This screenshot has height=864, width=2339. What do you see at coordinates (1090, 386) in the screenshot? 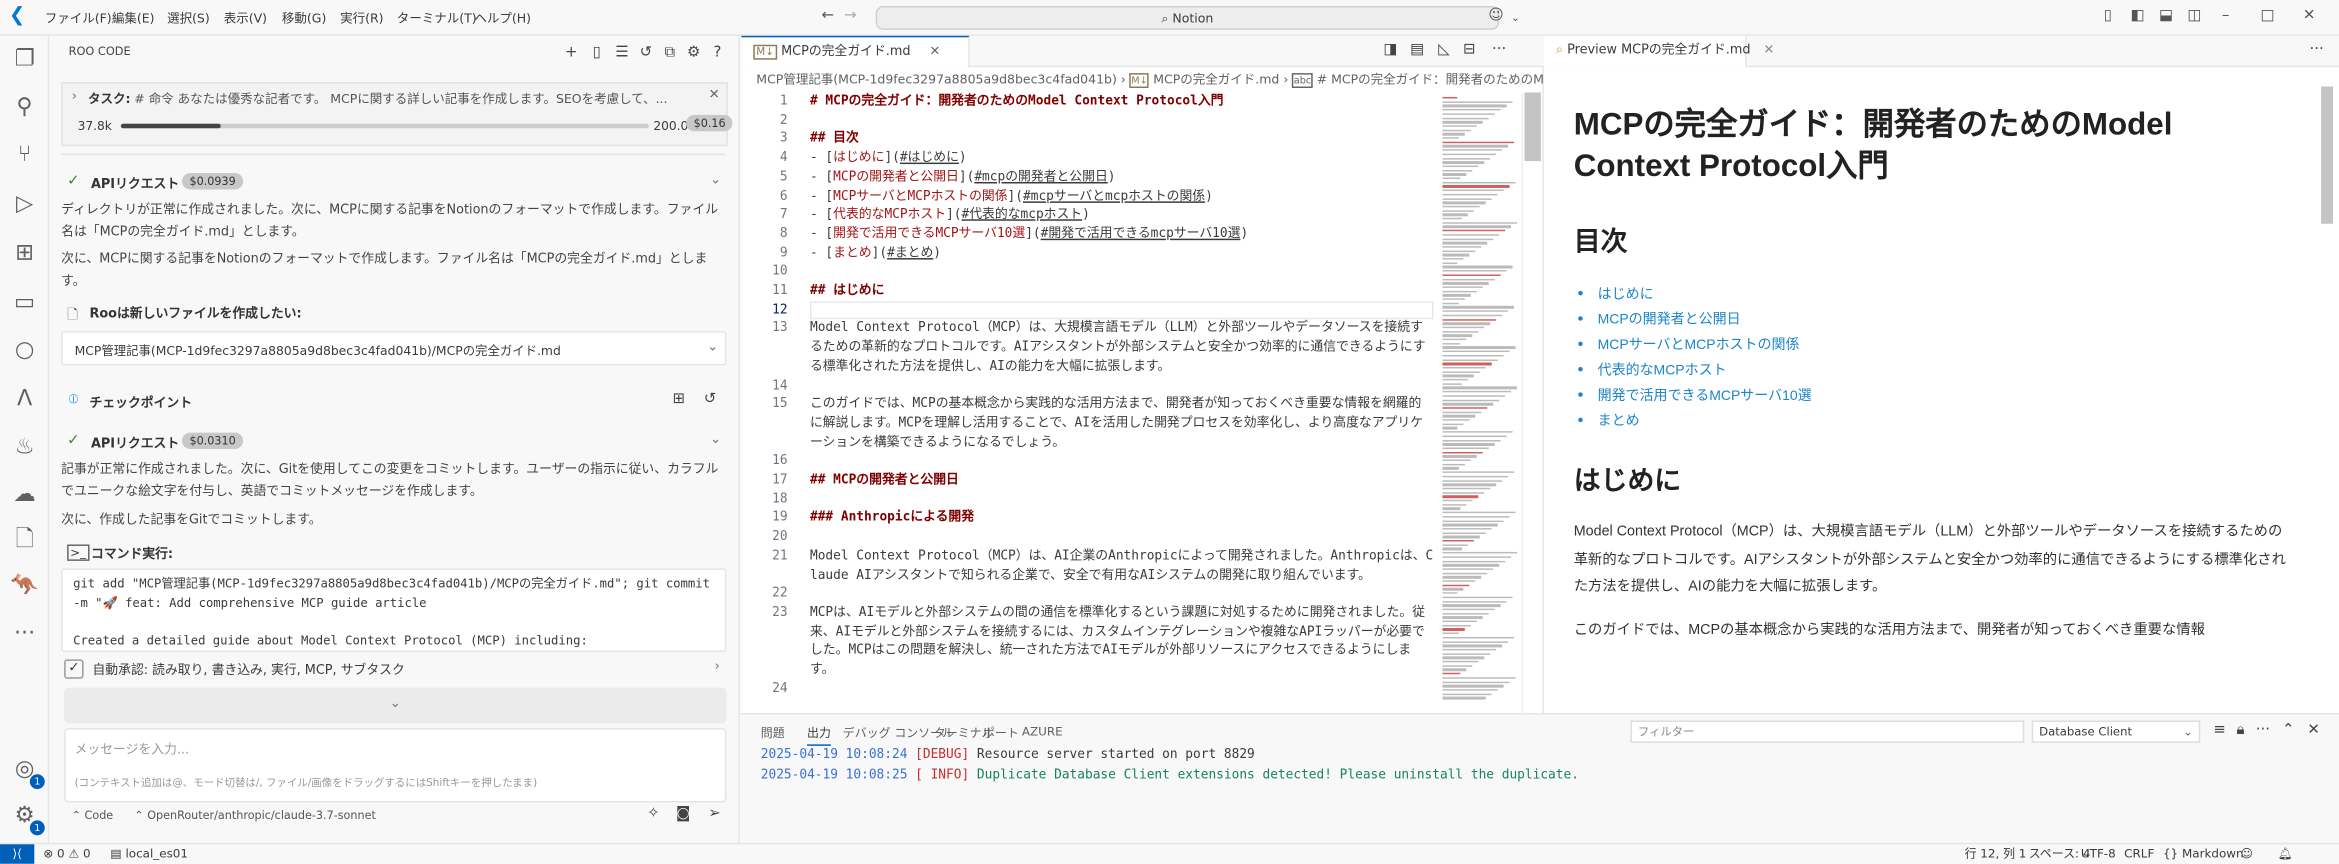
I see `editor-line: 14` at bounding box center [1090, 386].